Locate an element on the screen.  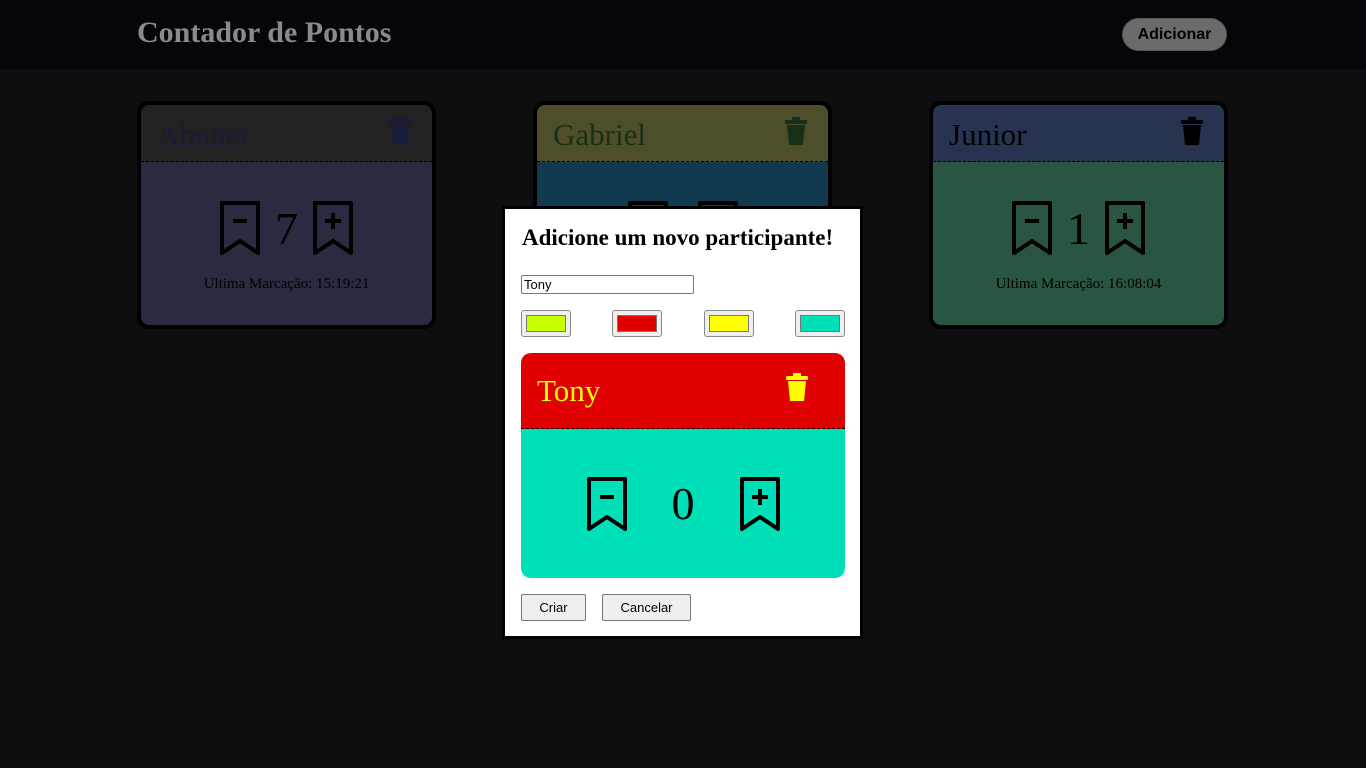
participant-card: Abnner 7 Ultima Marcação: 15:19:21 is located at coordinates (286, 215).